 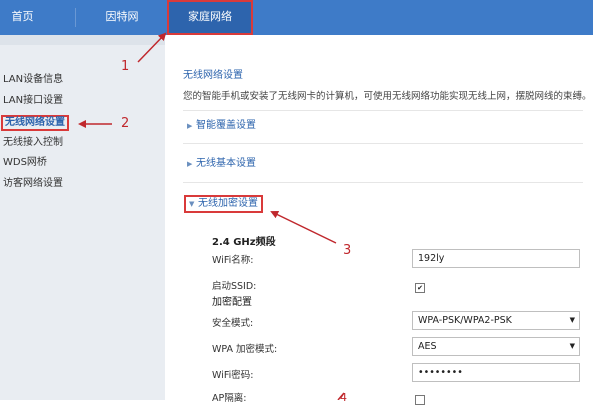 What do you see at coordinates (22, 17) in the screenshot?
I see `tab-home: 首页` at bounding box center [22, 17].